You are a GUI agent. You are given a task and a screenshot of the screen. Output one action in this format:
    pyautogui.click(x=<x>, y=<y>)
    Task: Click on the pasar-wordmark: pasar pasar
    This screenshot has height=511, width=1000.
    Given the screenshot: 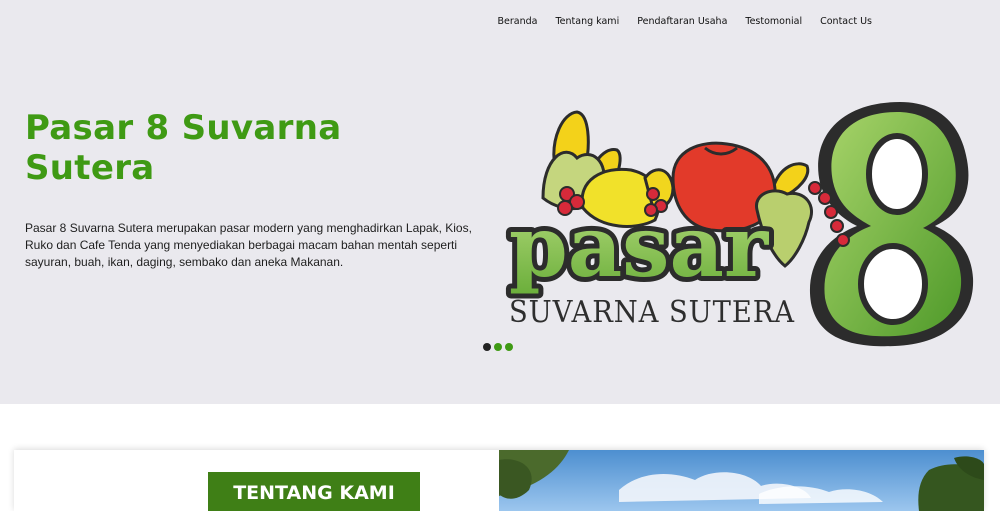 What is the action you would take?
    pyautogui.click(x=640, y=246)
    